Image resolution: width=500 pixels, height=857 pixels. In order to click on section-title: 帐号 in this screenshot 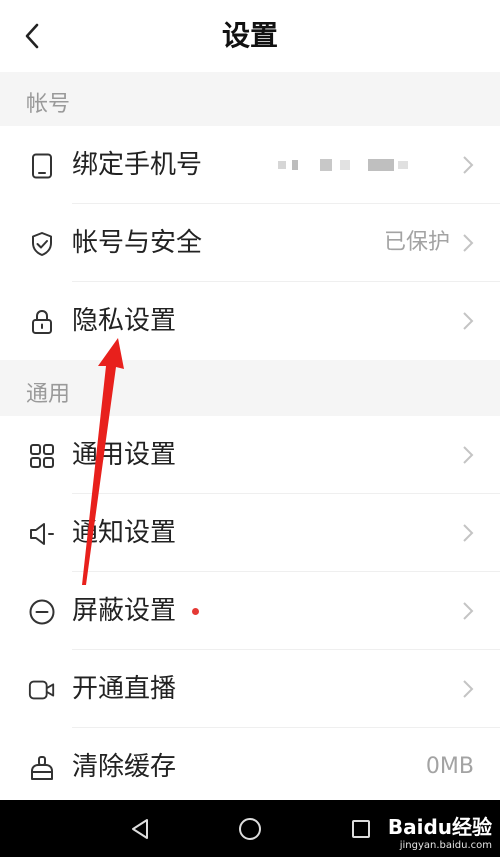, I will do `click(48, 104)`.